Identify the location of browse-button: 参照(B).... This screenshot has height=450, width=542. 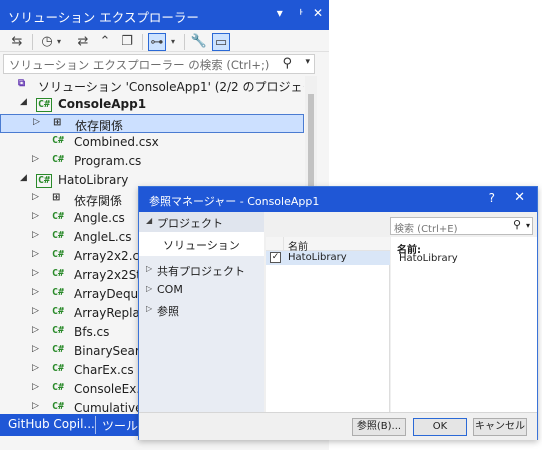
(379, 427).